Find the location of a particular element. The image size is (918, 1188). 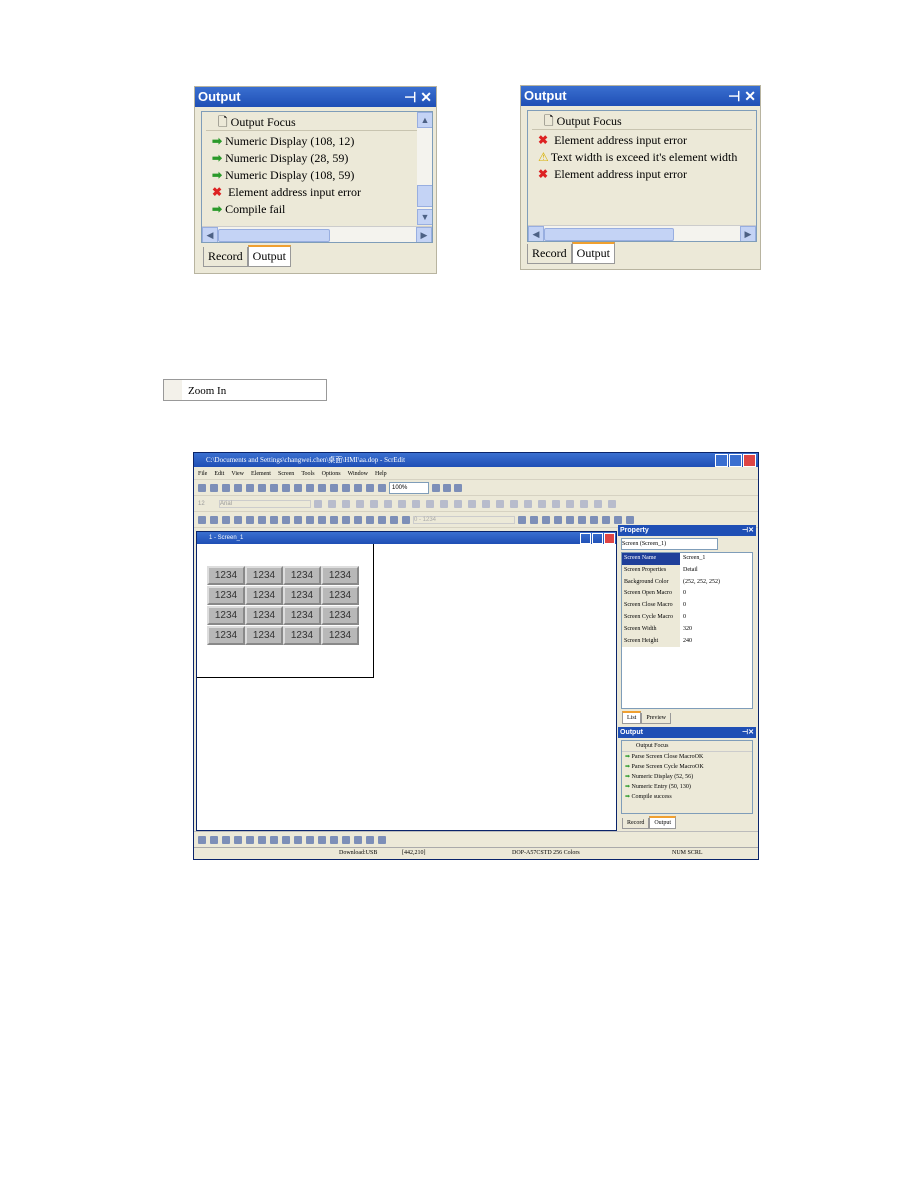

list-item: ➡ Numeric Entry (50, 130) is located at coordinates (687, 787).